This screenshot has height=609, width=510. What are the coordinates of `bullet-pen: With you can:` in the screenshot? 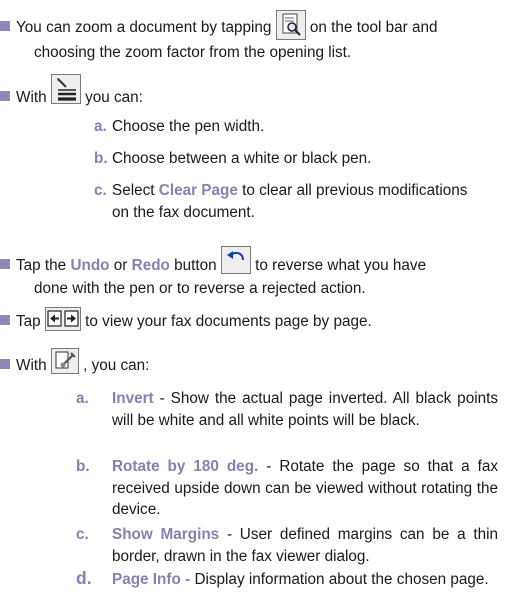 It's located at (250, 91).